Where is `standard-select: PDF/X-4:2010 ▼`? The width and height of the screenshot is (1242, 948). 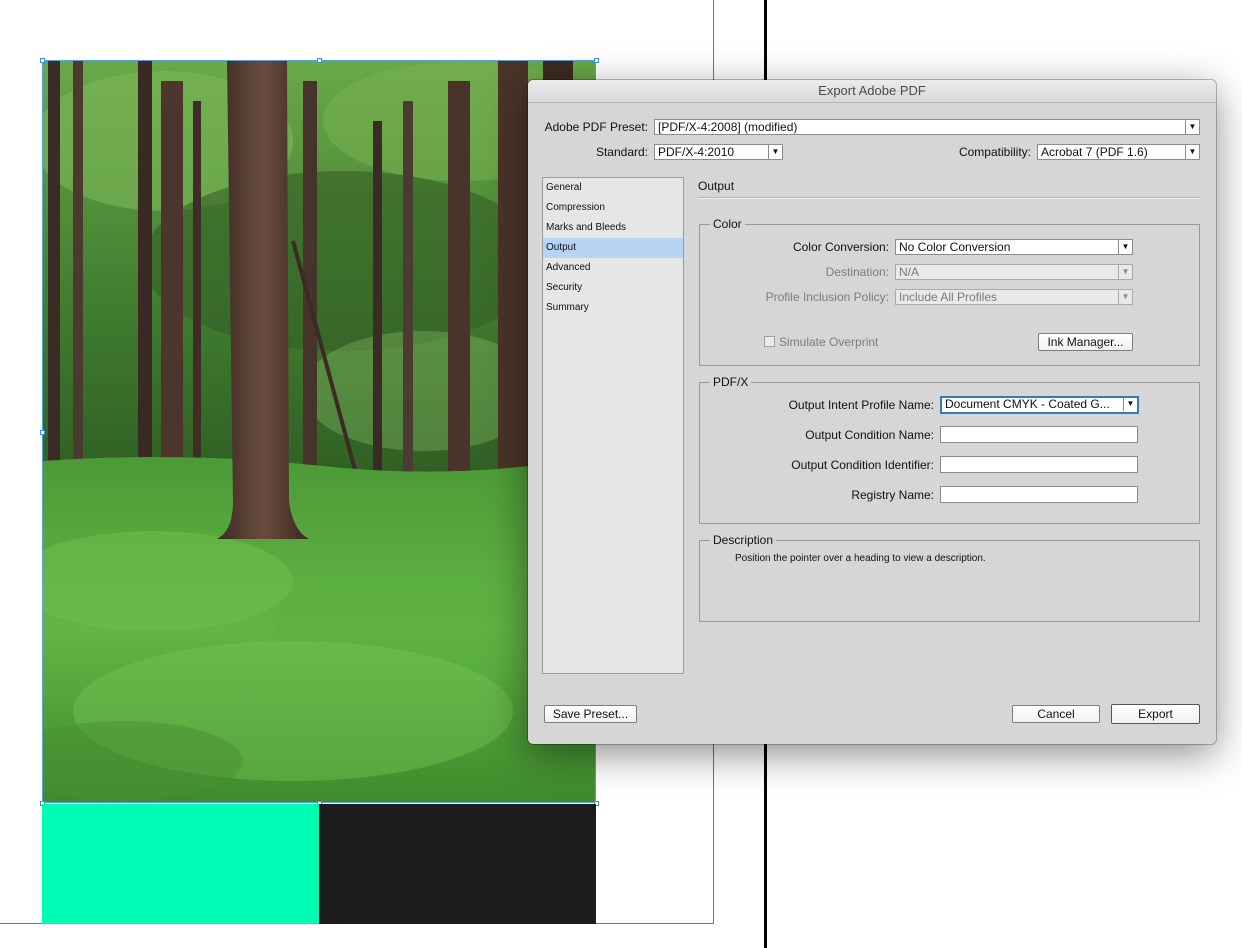 standard-select: PDF/X-4:2010 ▼ is located at coordinates (718, 152).